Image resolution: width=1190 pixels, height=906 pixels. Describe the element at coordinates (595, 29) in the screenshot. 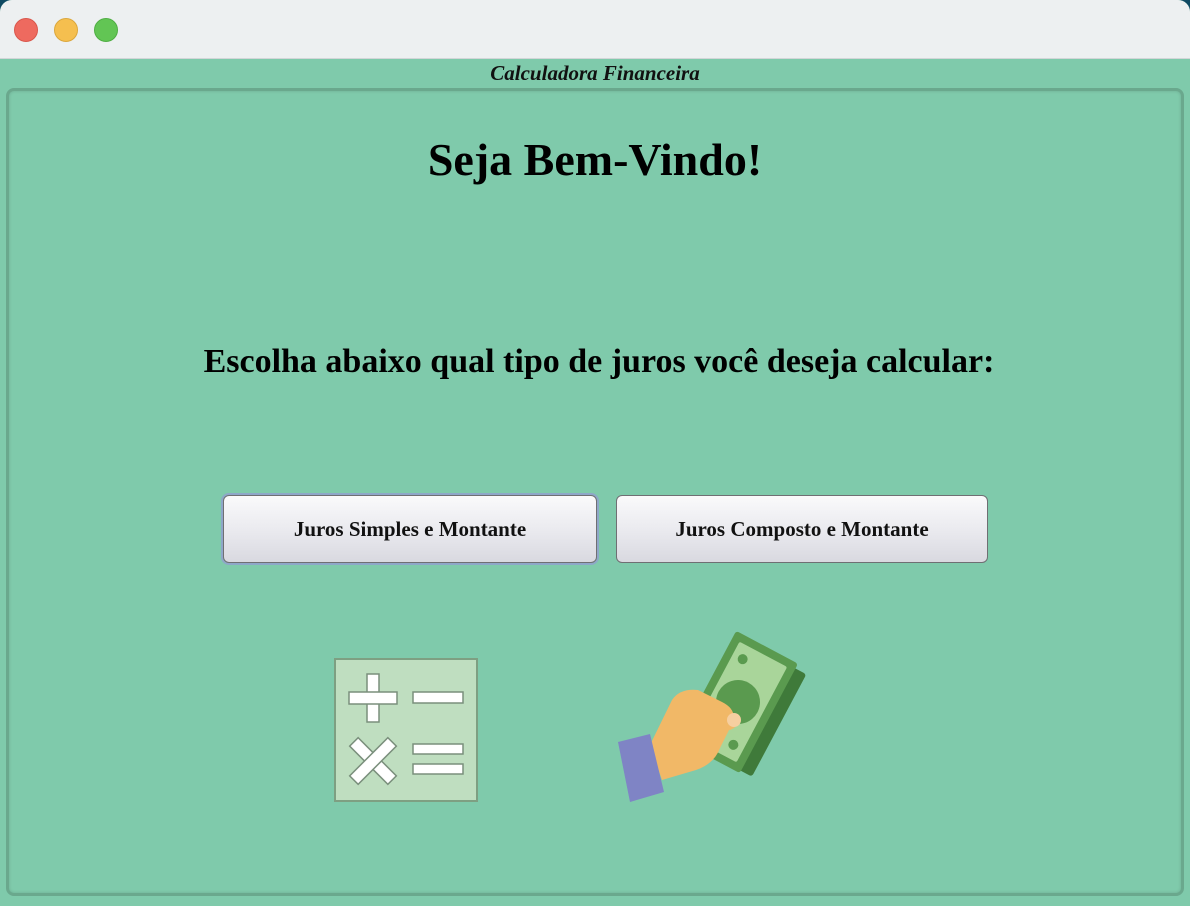

I see `title-bar` at that location.